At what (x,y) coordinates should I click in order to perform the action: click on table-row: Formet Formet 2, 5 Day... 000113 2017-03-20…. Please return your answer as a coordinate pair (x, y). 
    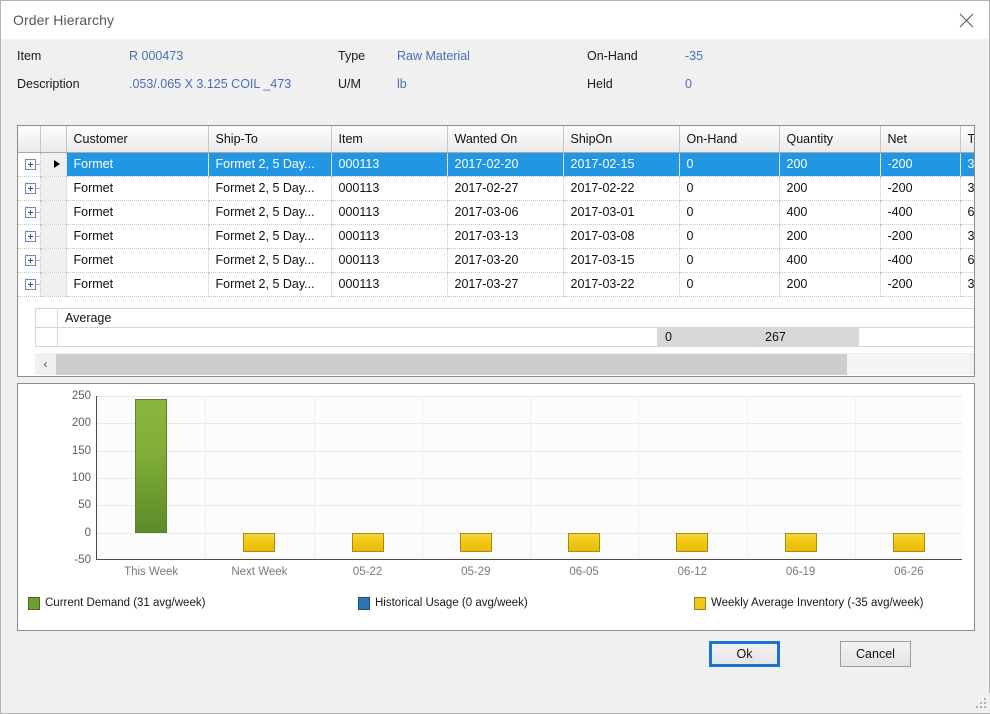
    Looking at the image, I should click on (496, 260).